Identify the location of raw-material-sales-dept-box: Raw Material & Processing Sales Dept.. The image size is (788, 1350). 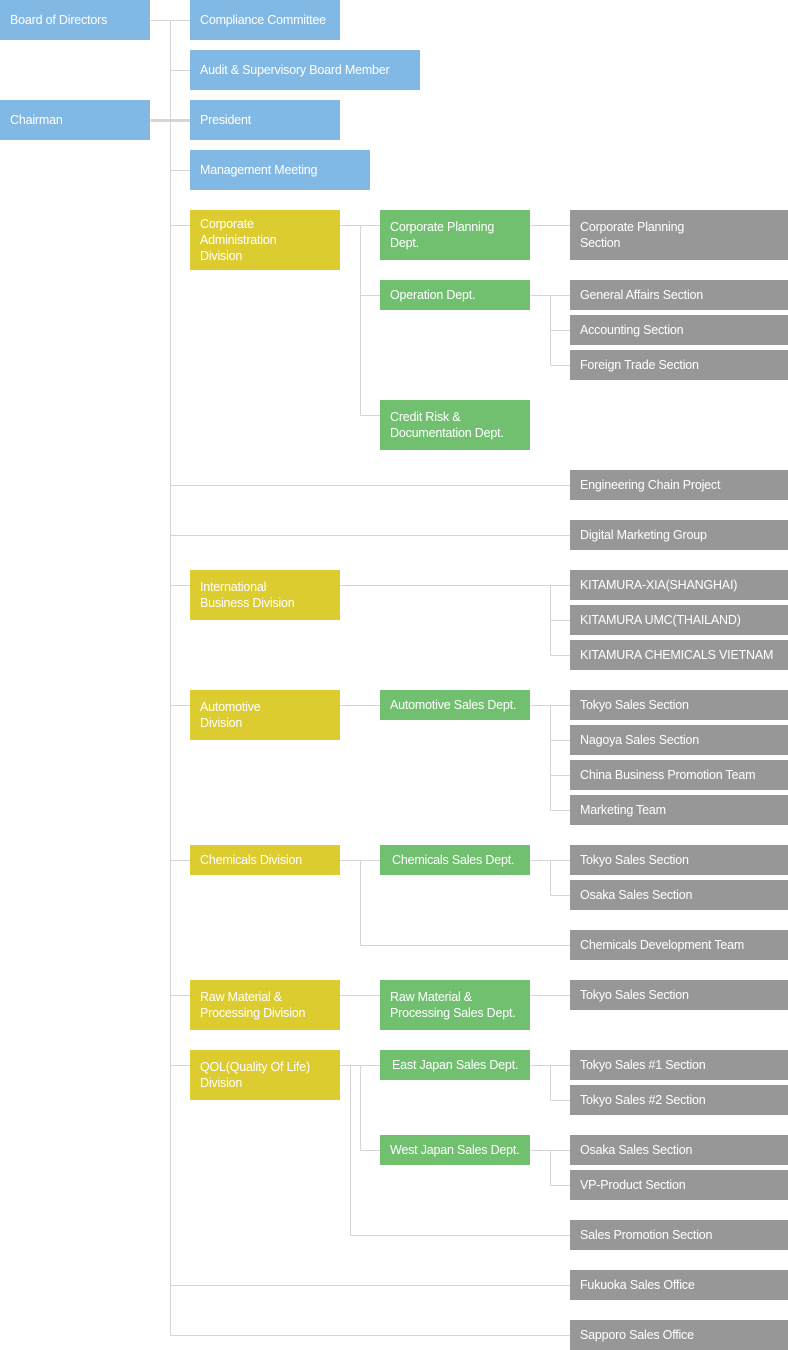
(455, 1005).